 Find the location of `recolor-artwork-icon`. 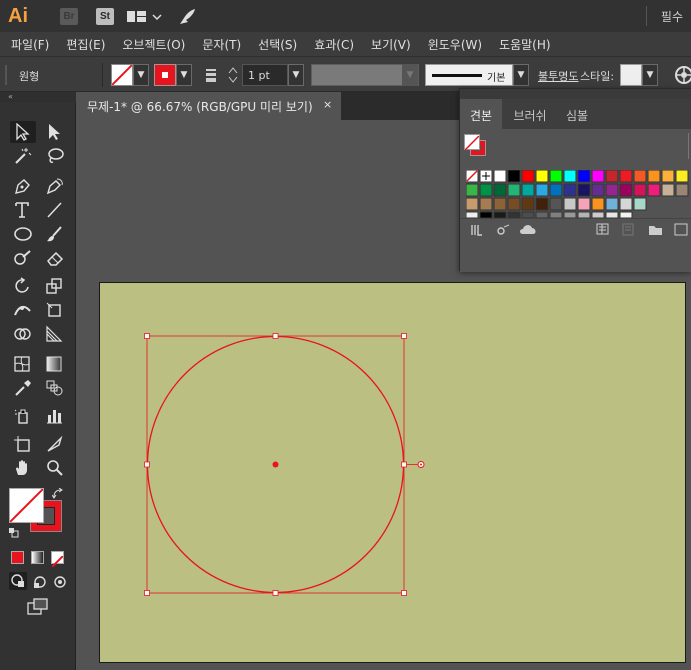

recolor-artwork-icon is located at coordinates (682, 75).